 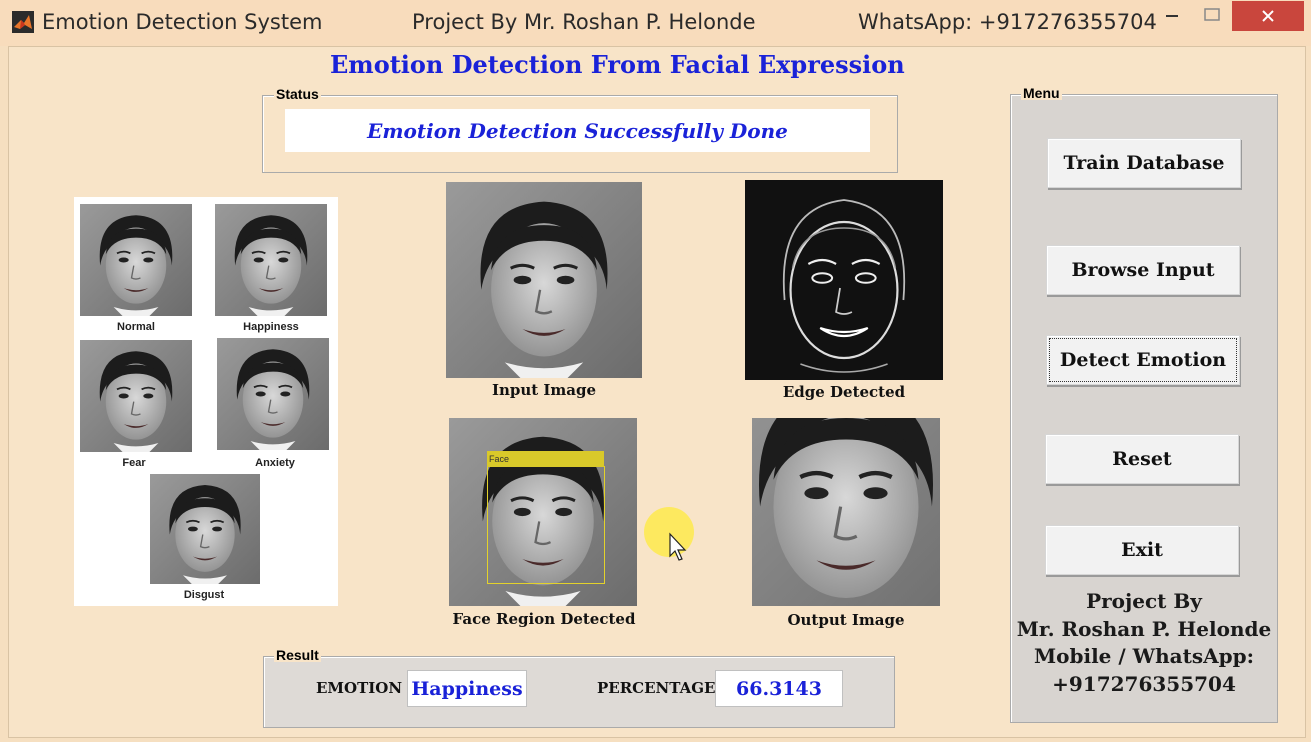 What do you see at coordinates (205, 529) in the screenshot?
I see `disgust-face-image` at bounding box center [205, 529].